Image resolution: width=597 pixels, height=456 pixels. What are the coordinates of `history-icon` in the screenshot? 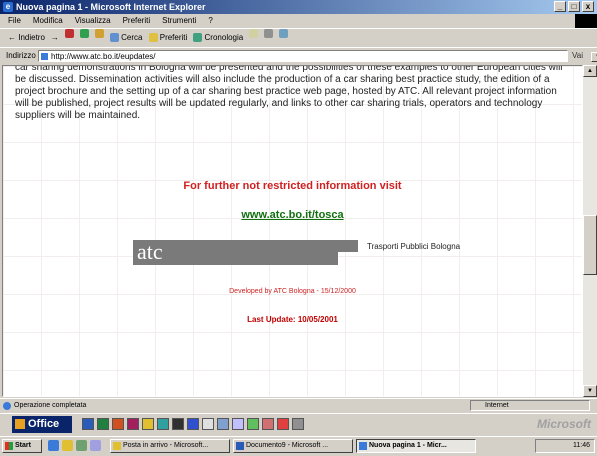 It's located at (198, 38).